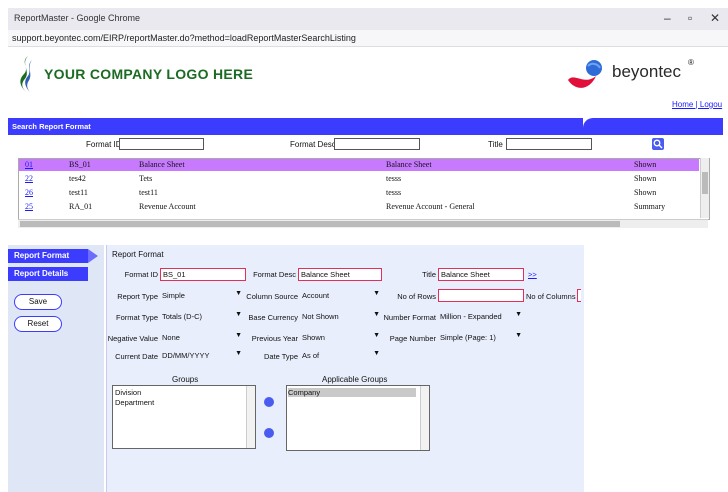  What do you see at coordinates (579, 295) in the screenshot?
I see `no-of-columns-field` at bounding box center [579, 295].